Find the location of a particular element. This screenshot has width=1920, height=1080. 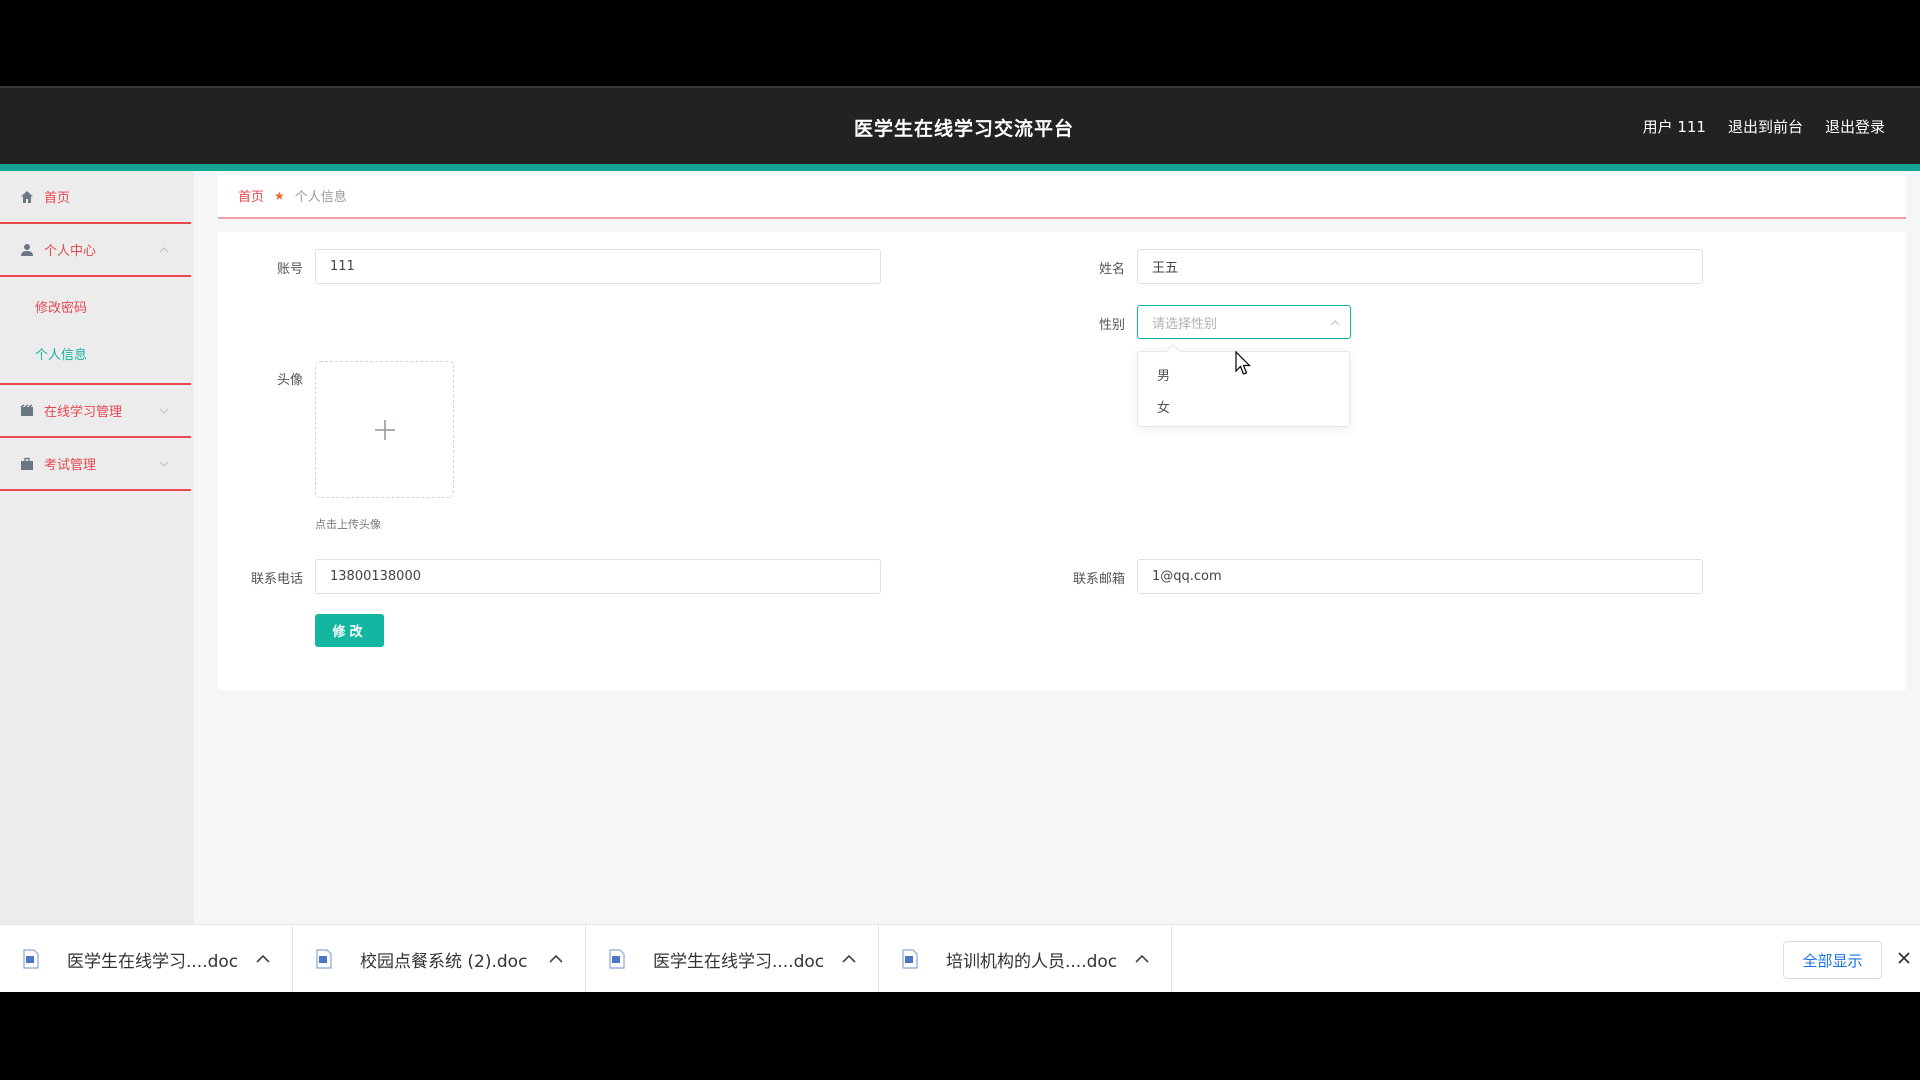

download-filename: 培训机构的人员....doc is located at coordinates (1032, 961).